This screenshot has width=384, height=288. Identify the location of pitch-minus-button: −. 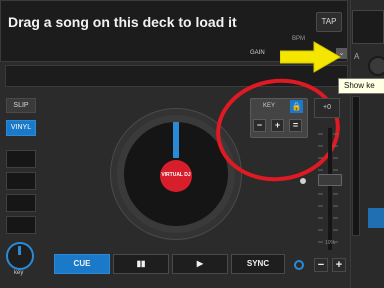
(321, 265).